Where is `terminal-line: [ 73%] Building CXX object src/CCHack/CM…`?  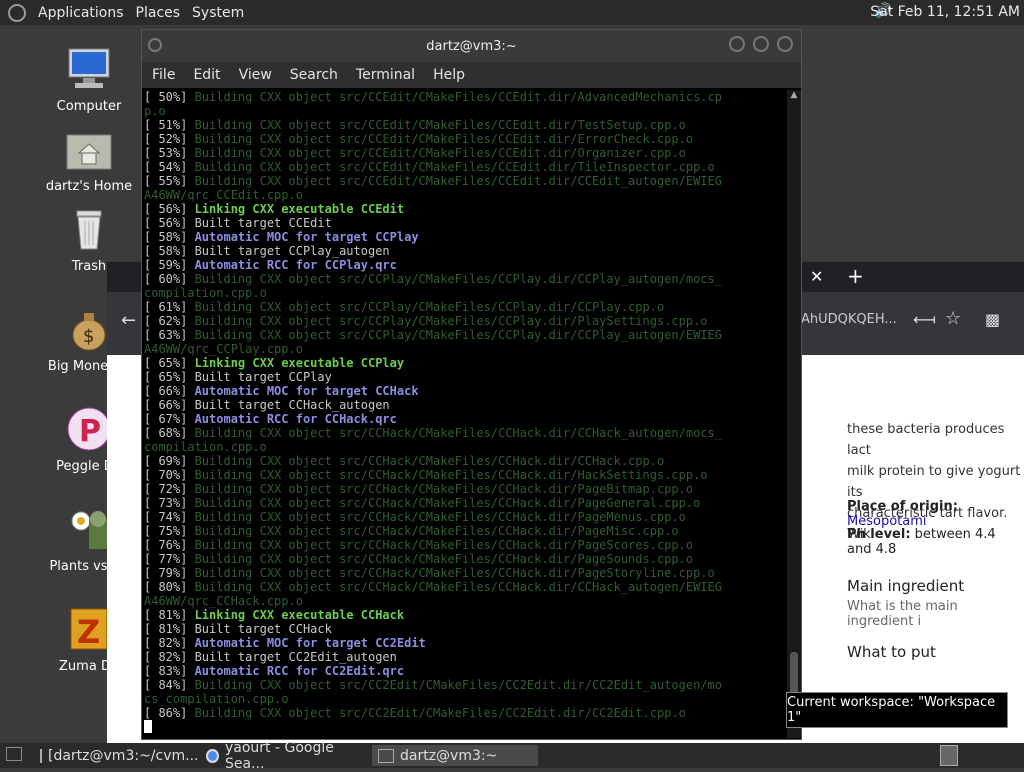 terminal-line: [ 73%] Building CXX object src/CCHack/CM… is located at coordinates (465, 503).